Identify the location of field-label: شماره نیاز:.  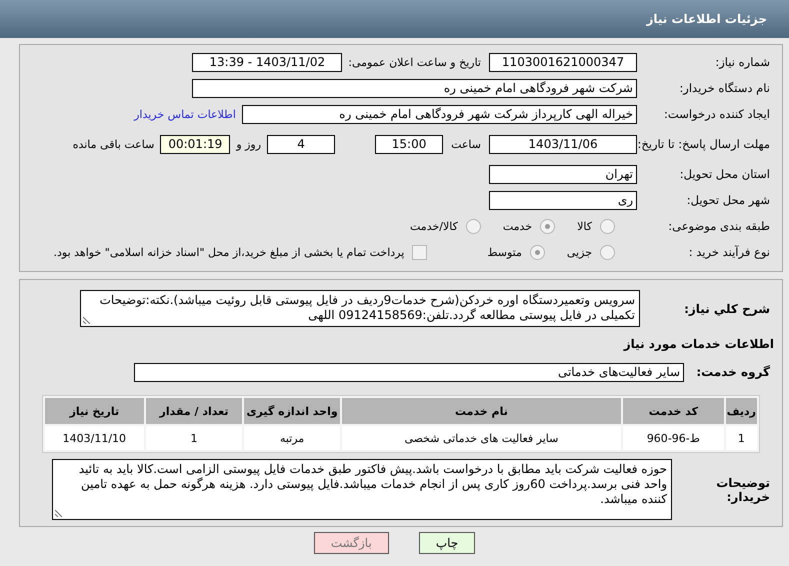
(742, 62).